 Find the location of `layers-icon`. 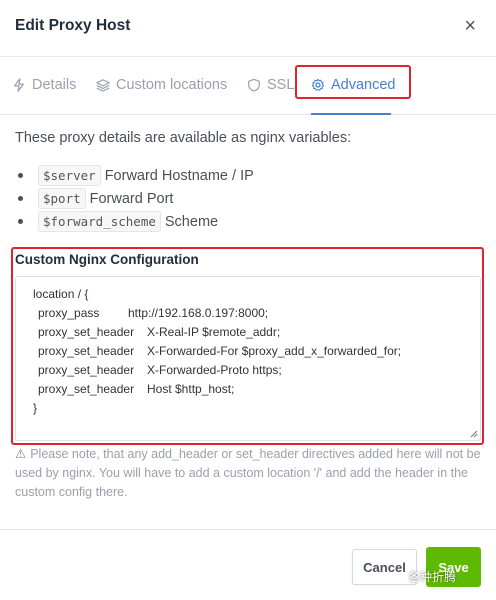

layers-icon is located at coordinates (103, 85).